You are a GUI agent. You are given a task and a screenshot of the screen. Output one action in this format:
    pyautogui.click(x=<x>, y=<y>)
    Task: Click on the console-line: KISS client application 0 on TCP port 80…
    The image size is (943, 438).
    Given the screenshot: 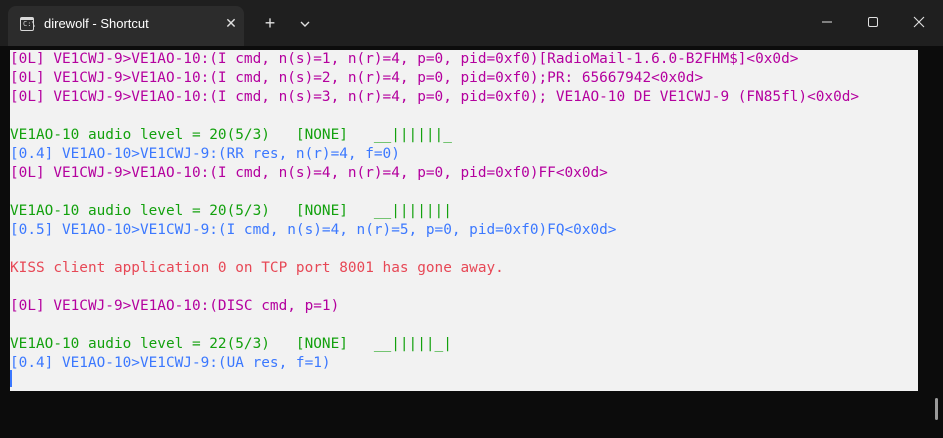 What is the action you would take?
    pyautogui.click(x=257, y=268)
    